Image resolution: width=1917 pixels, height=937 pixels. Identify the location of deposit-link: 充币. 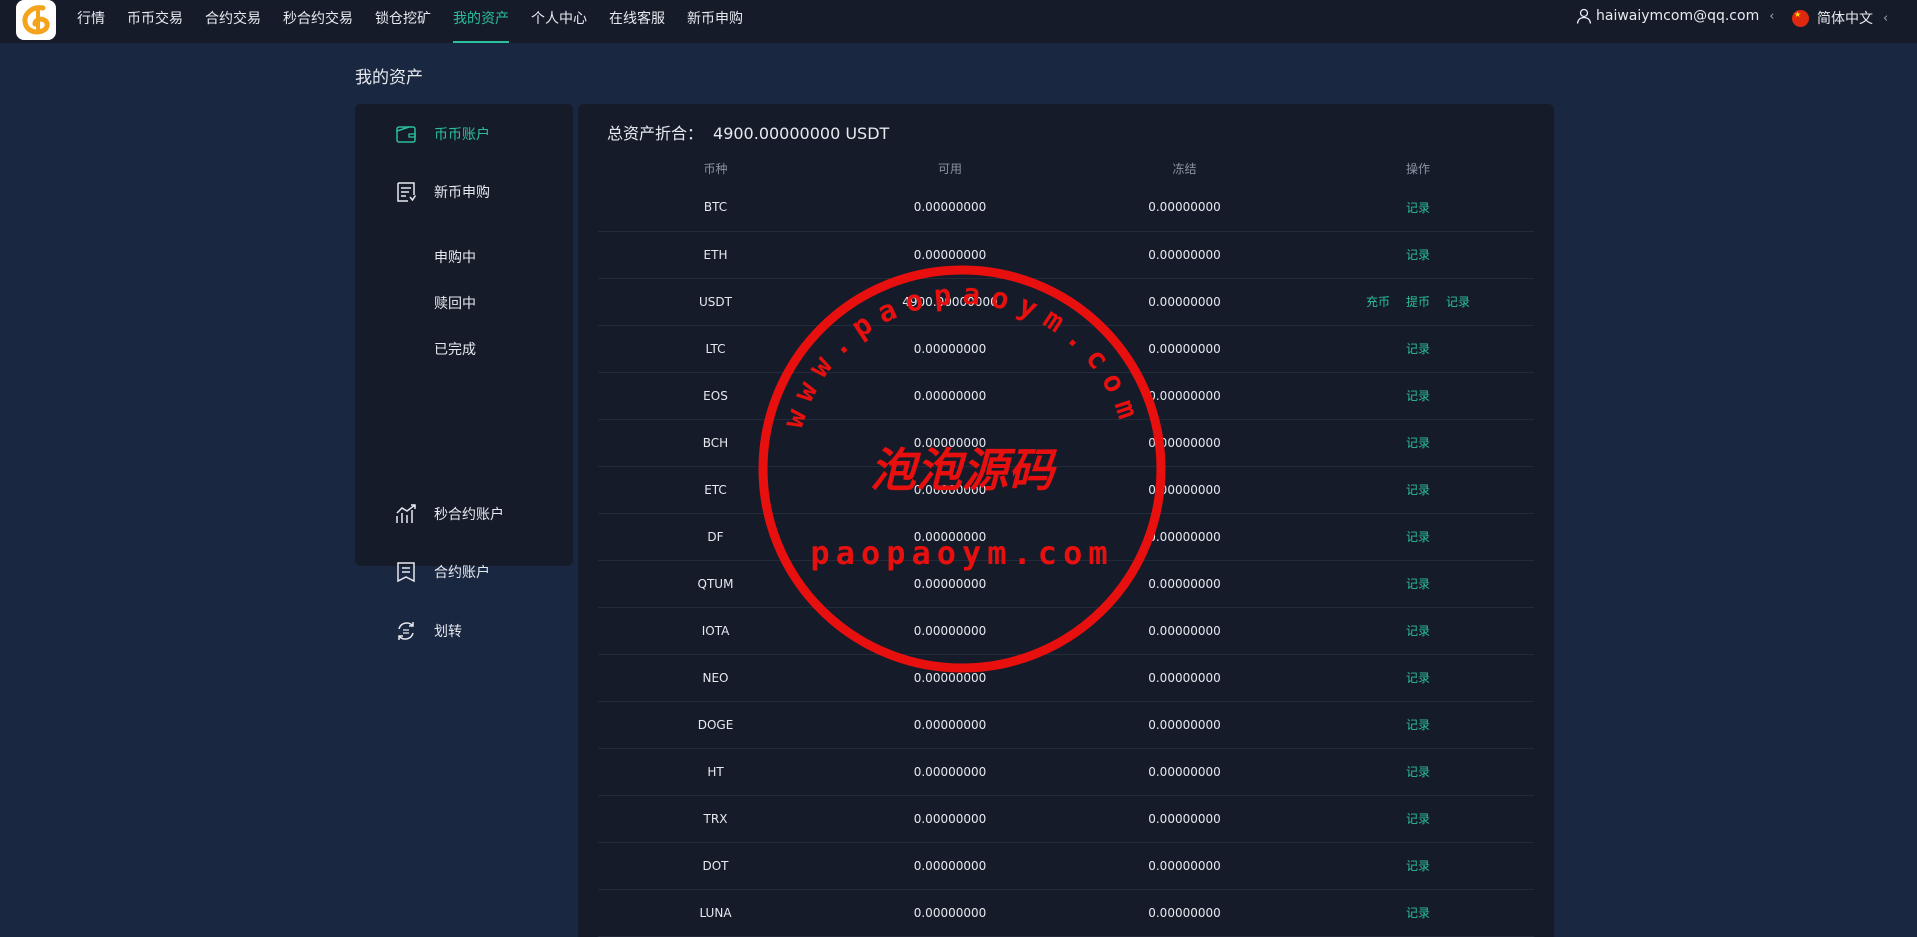
(1378, 302).